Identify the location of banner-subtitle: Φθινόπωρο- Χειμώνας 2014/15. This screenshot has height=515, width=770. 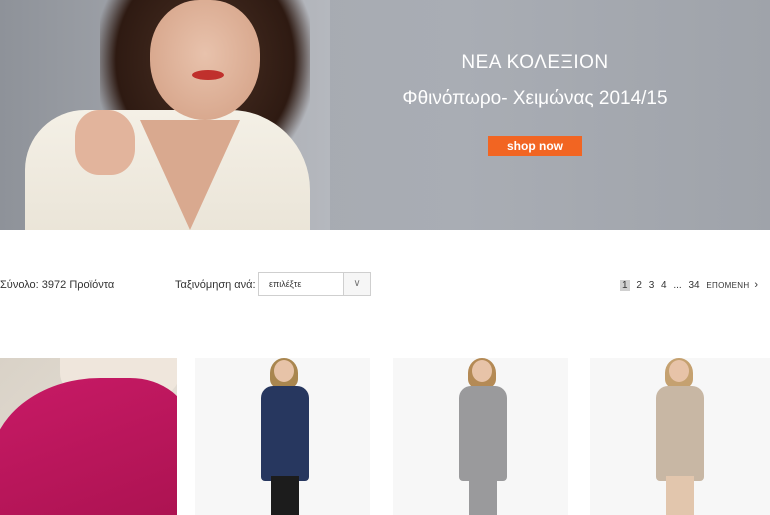
(535, 98).